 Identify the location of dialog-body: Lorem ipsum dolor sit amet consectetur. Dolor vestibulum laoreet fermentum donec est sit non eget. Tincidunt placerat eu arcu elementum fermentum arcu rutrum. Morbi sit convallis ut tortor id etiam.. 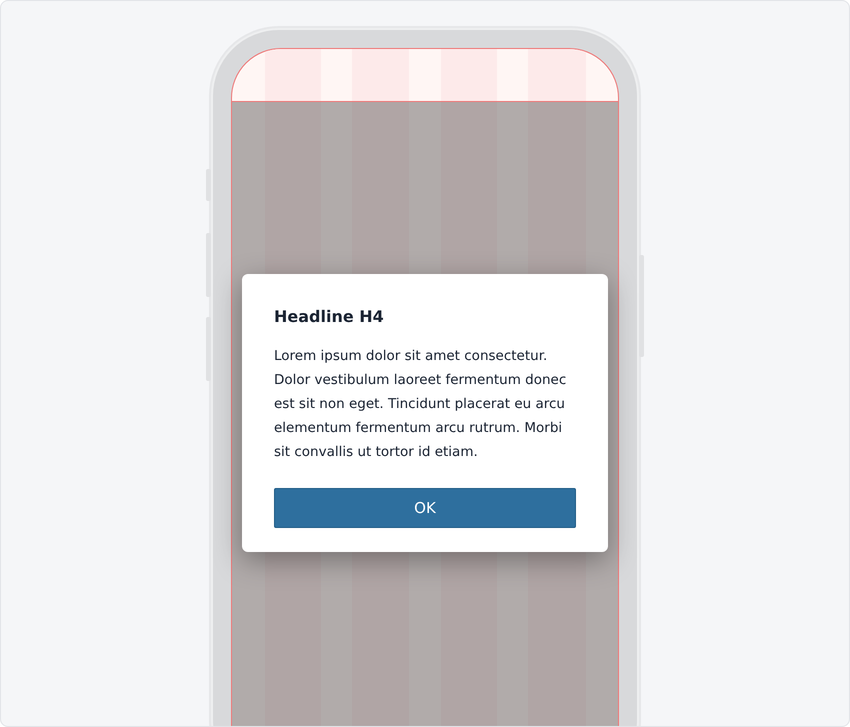
(421, 404).